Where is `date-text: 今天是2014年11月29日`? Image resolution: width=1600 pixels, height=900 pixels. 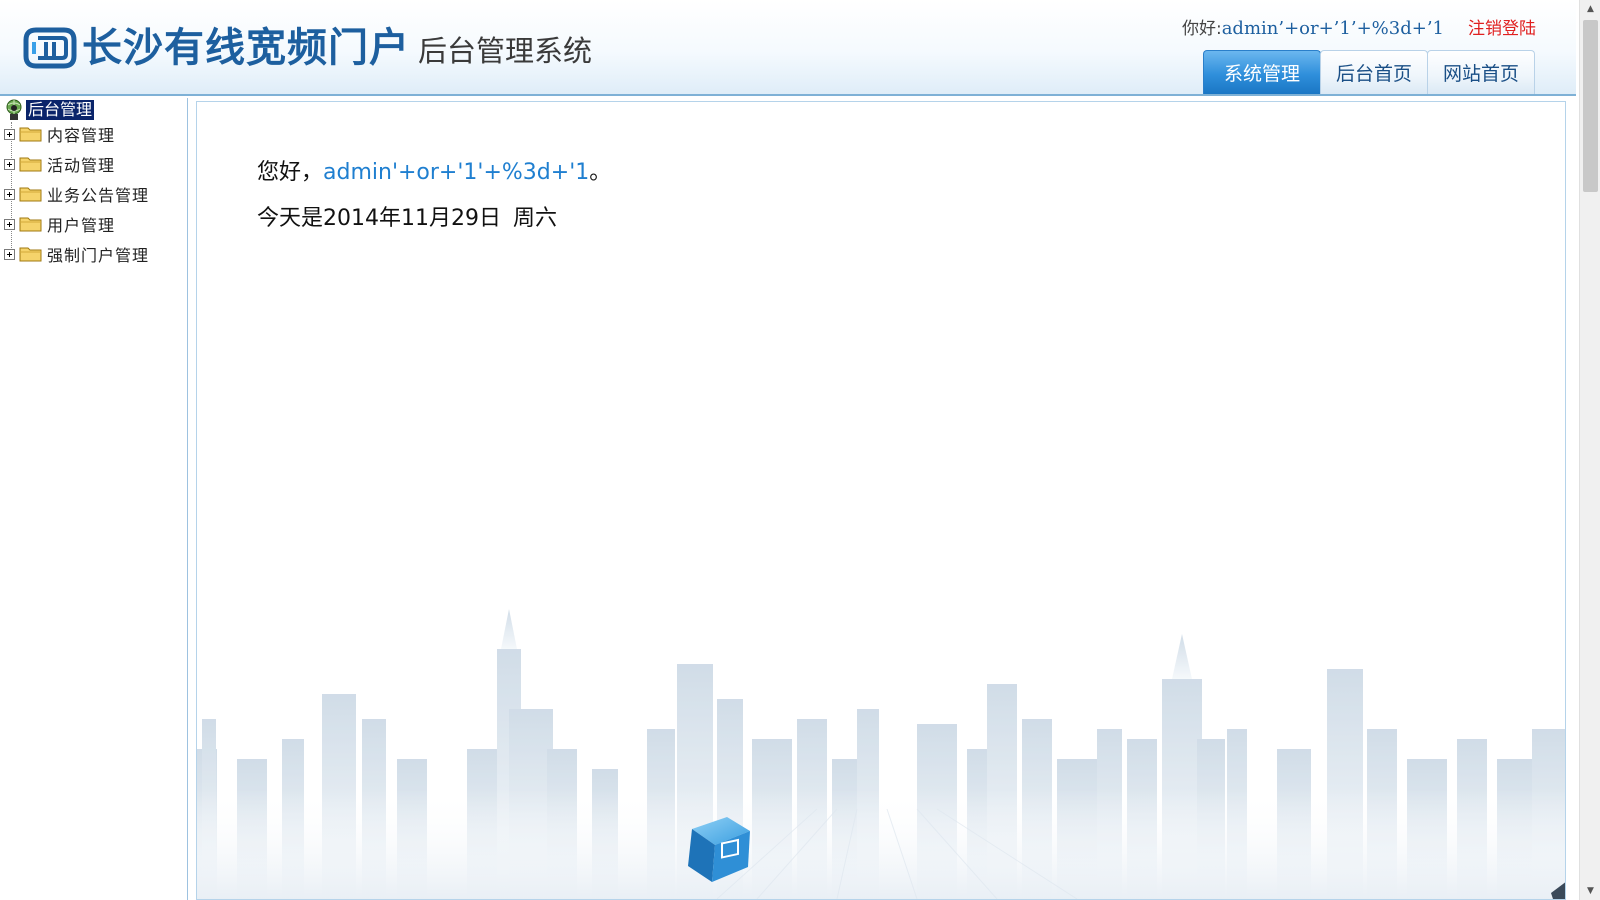 date-text: 今天是2014年11月29日 is located at coordinates (379, 218).